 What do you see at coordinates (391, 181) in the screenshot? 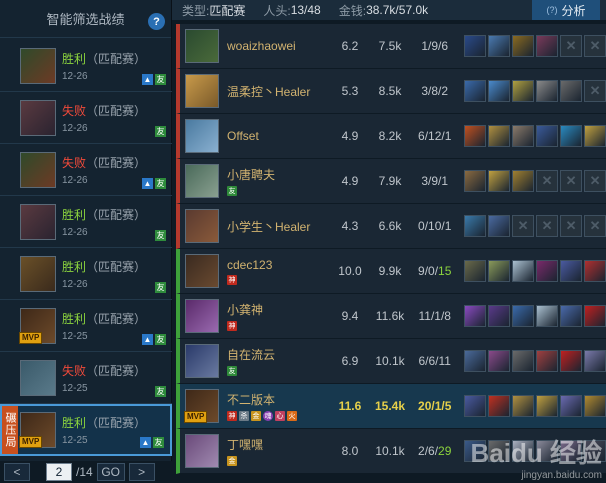
I see `player-row: 小唐聘夫友 4.9 7.9k 3/9/1` at bounding box center [391, 181].